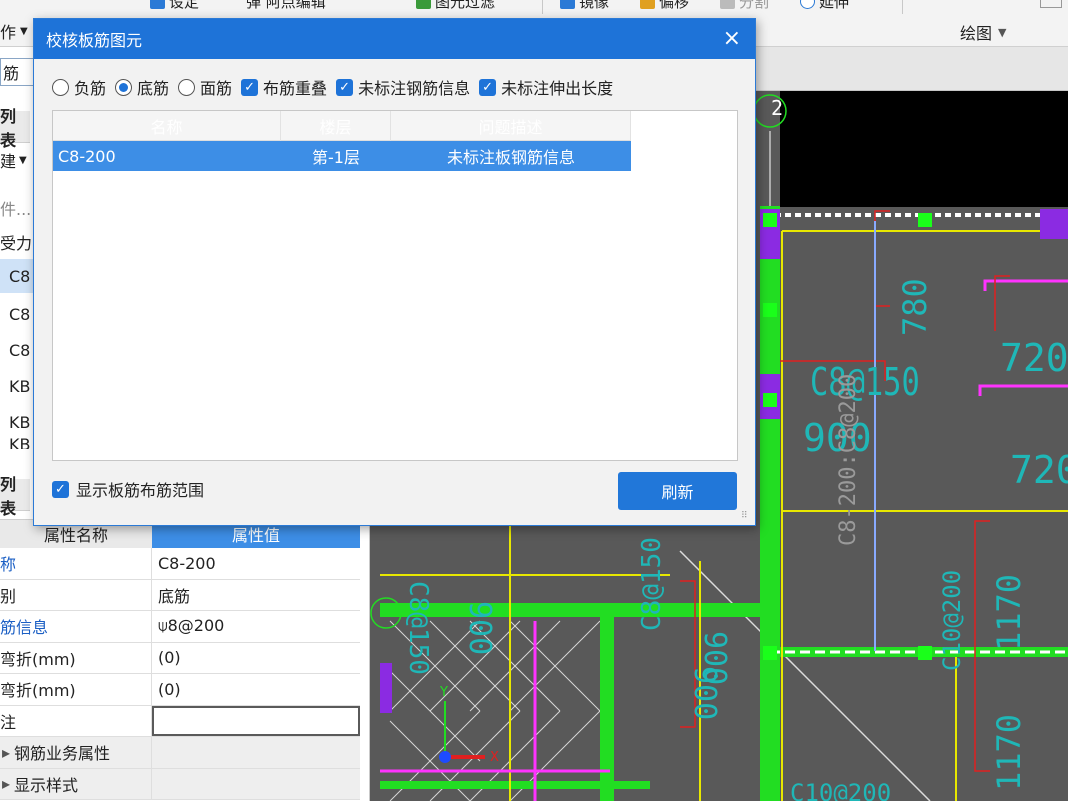 The image size is (1068, 801). Describe the element at coordinates (824, 5) in the screenshot. I see `ribbon-extend-button: 延伸` at that location.